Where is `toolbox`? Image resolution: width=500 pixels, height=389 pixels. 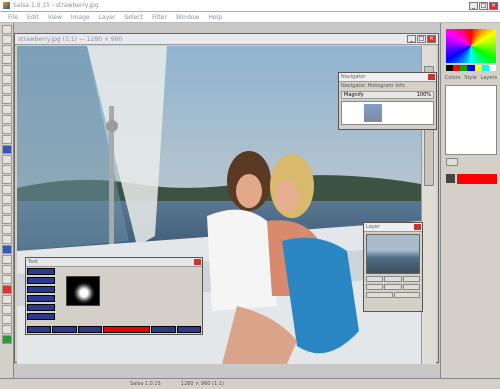 toolbox is located at coordinates (7, 200).